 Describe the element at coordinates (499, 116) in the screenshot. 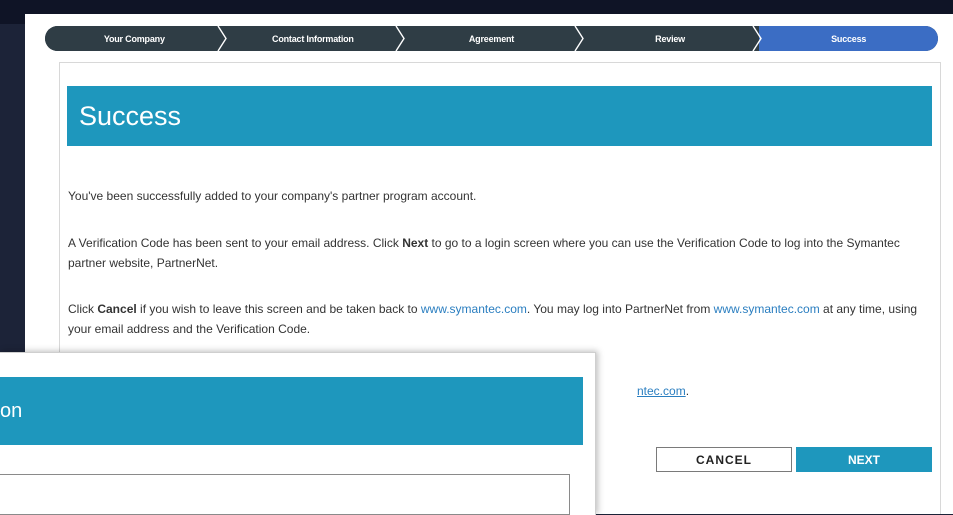

I see `page-title: Success` at that location.